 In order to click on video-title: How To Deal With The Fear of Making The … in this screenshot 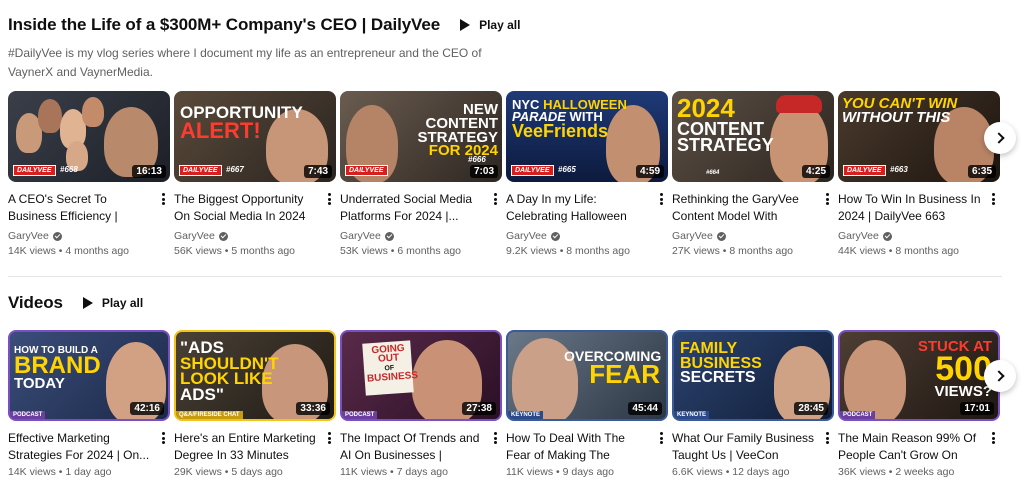, I will do `click(579, 446)`.